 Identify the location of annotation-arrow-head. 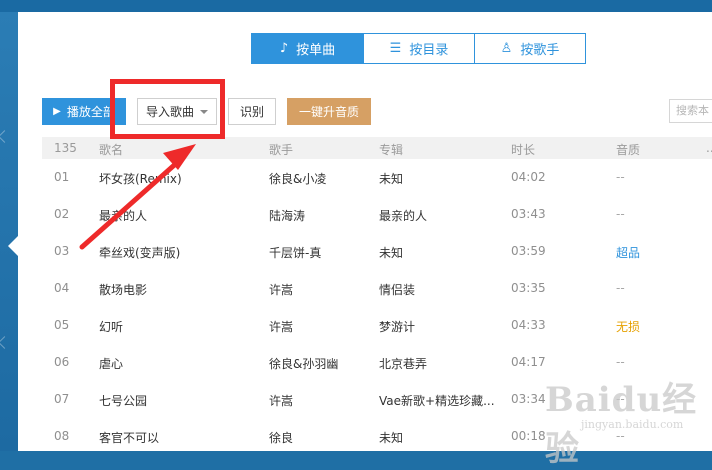
(179, 157).